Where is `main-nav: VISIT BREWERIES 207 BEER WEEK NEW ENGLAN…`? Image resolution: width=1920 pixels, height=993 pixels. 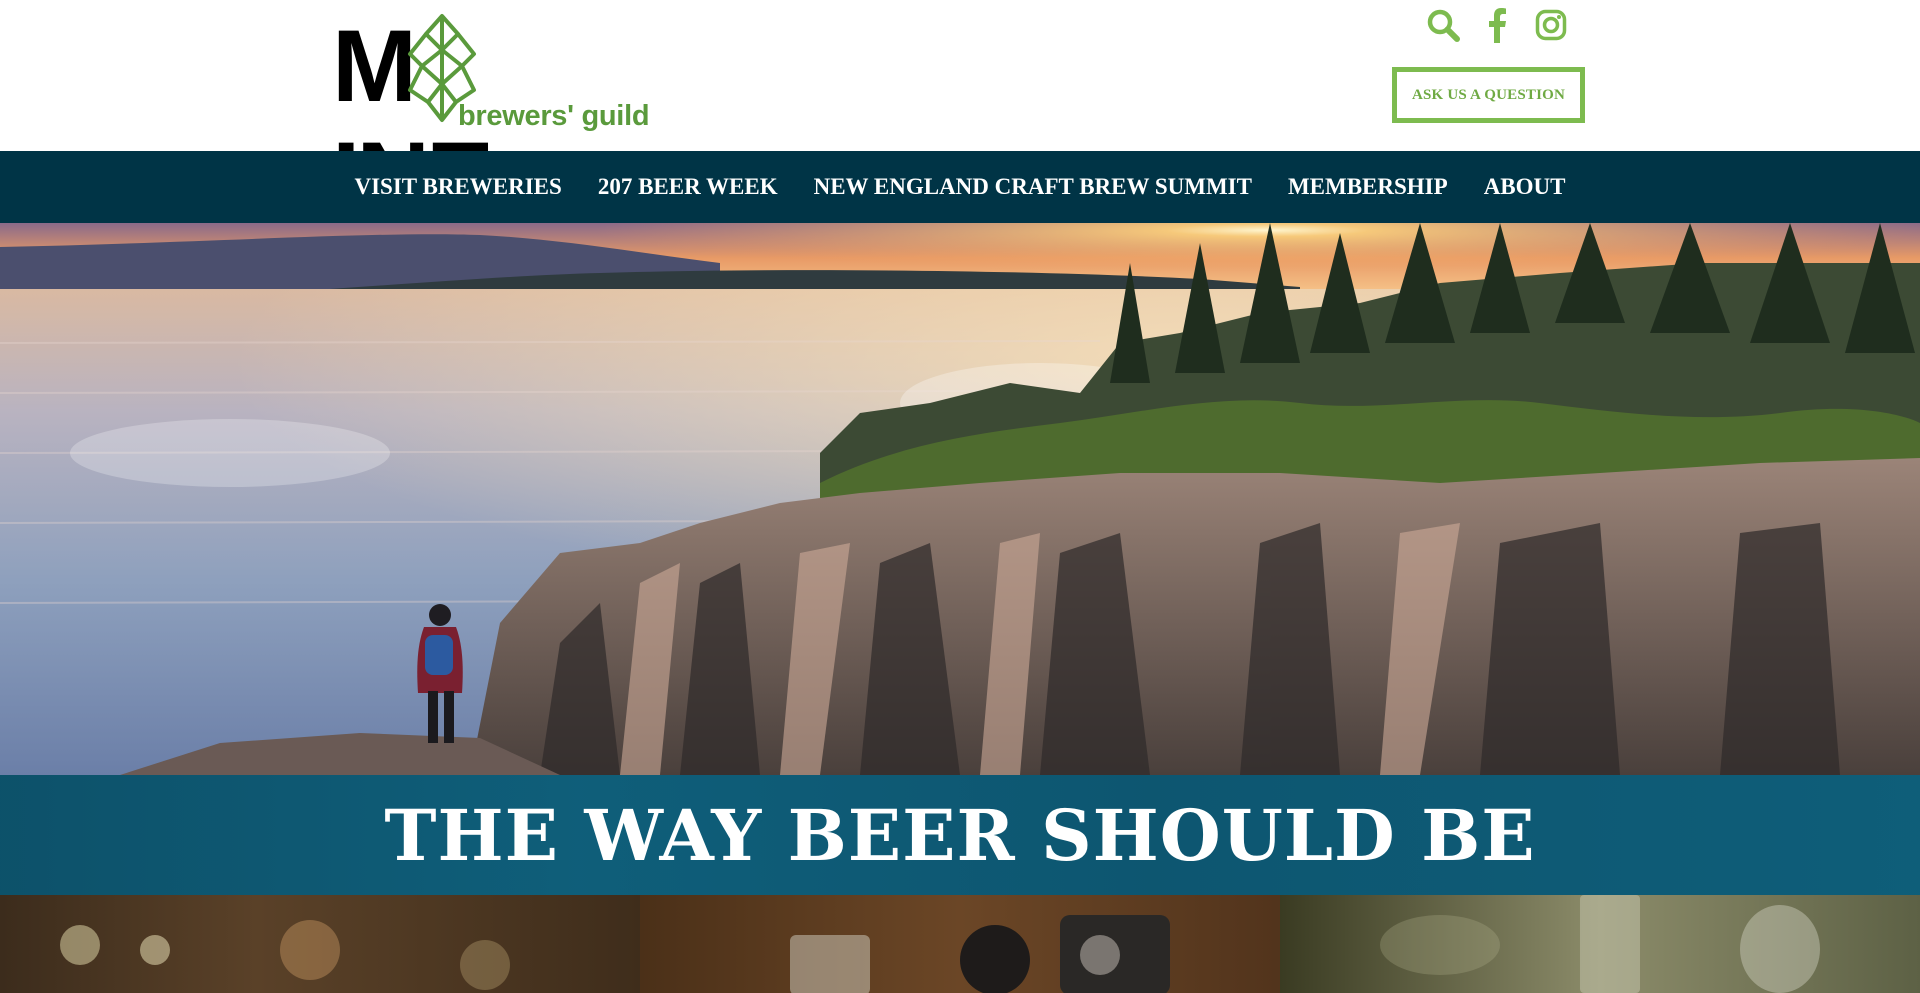
main-nav: VISIT BREWERIES 207 BEER WEEK NEW ENGLAN… is located at coordinates (960, 187).